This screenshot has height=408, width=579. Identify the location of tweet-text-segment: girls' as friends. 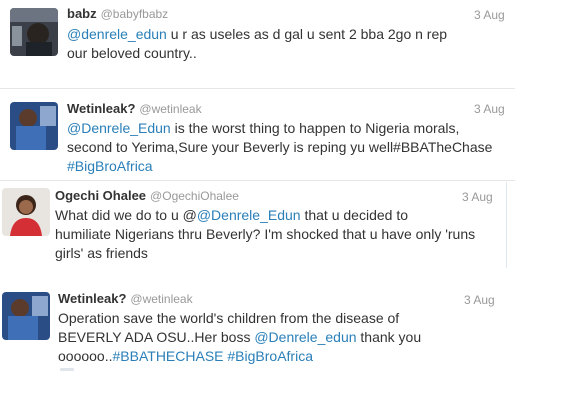
(101, 253).